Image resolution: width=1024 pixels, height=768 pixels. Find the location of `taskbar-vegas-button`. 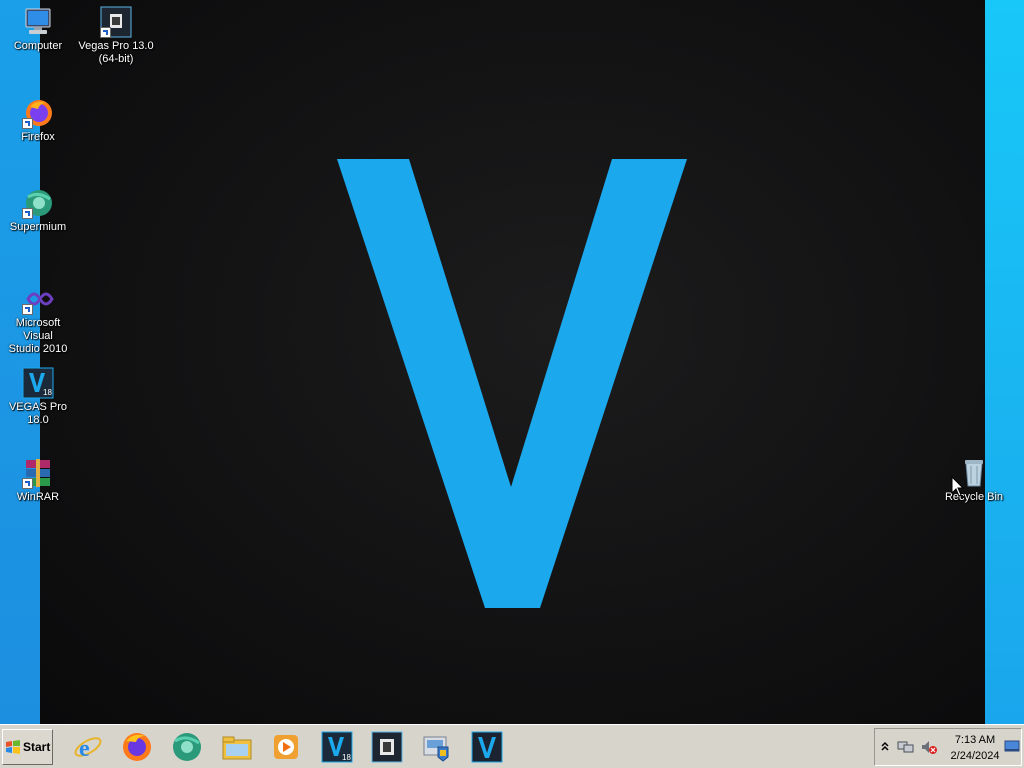

taskbar-vegas-button is located at coordinates (487, 747).